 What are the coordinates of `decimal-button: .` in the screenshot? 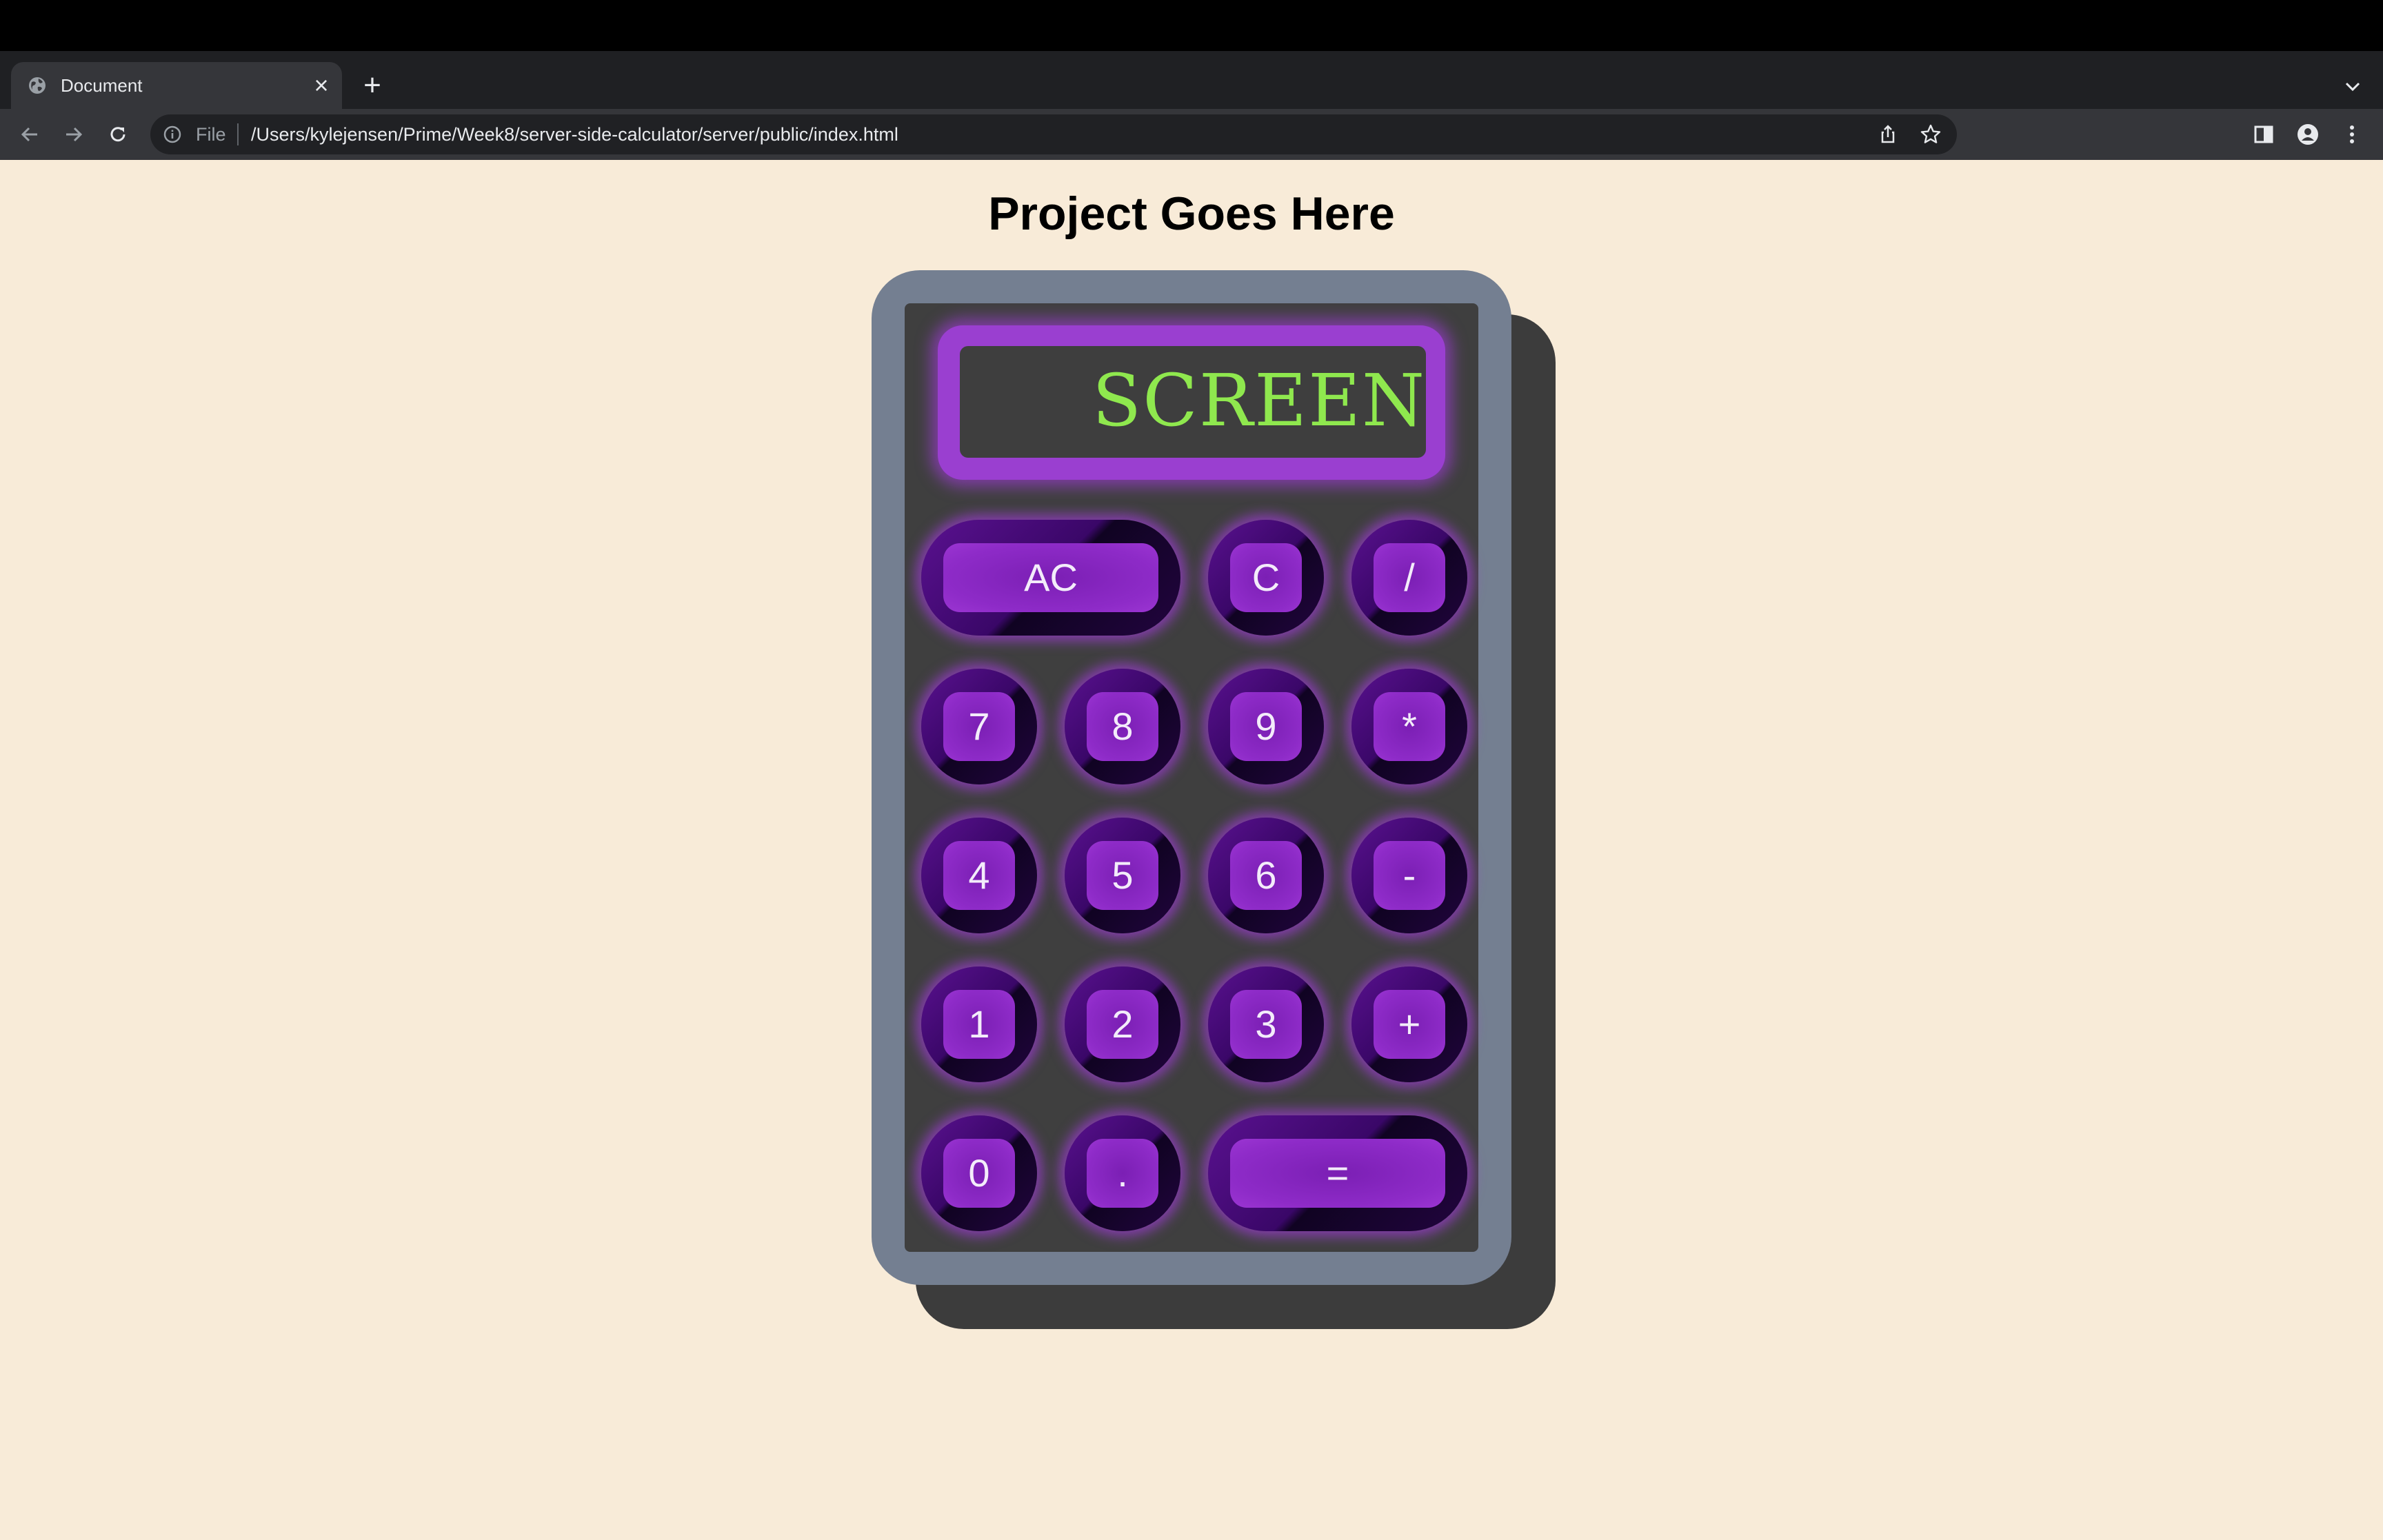 It's located at (1122, 1173).